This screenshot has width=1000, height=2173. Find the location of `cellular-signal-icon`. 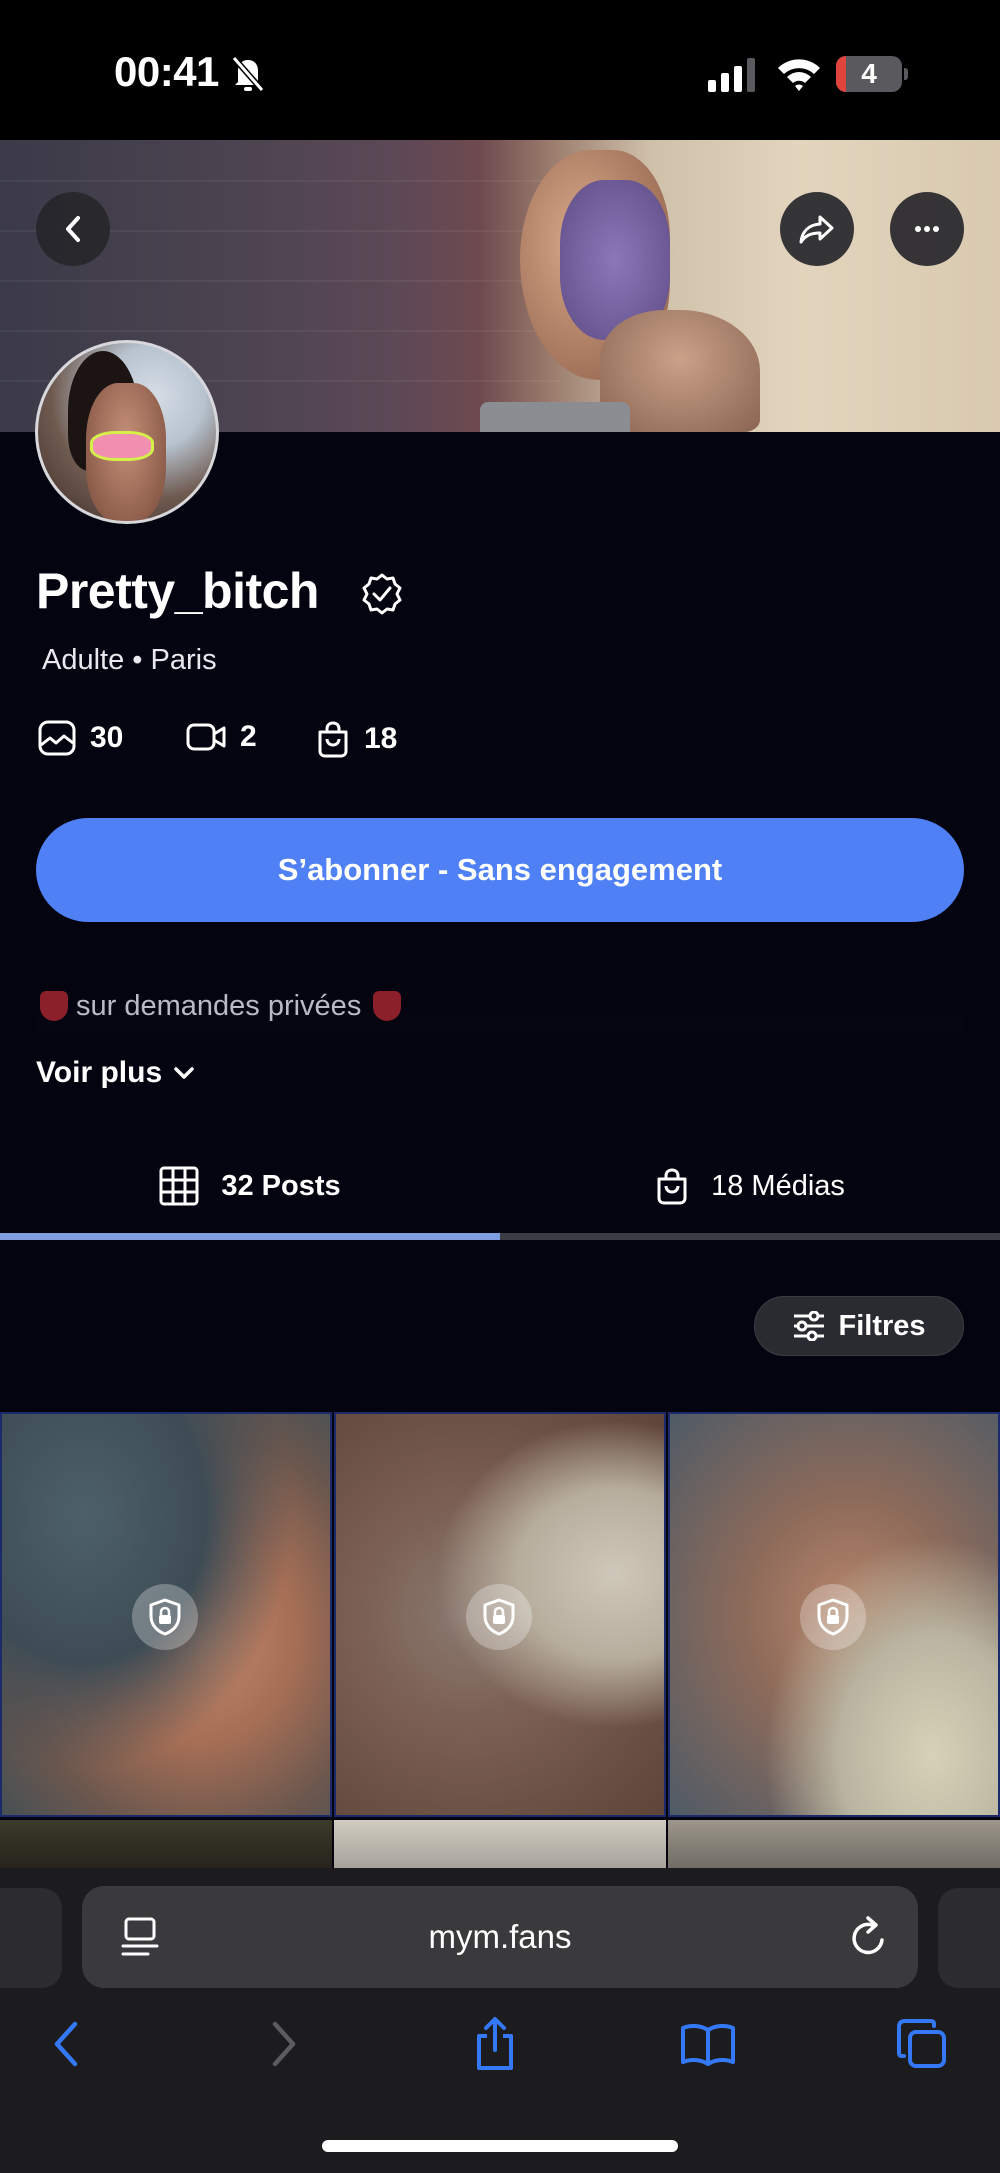

cellular-signal-icon is located at coordinates (731, 75).